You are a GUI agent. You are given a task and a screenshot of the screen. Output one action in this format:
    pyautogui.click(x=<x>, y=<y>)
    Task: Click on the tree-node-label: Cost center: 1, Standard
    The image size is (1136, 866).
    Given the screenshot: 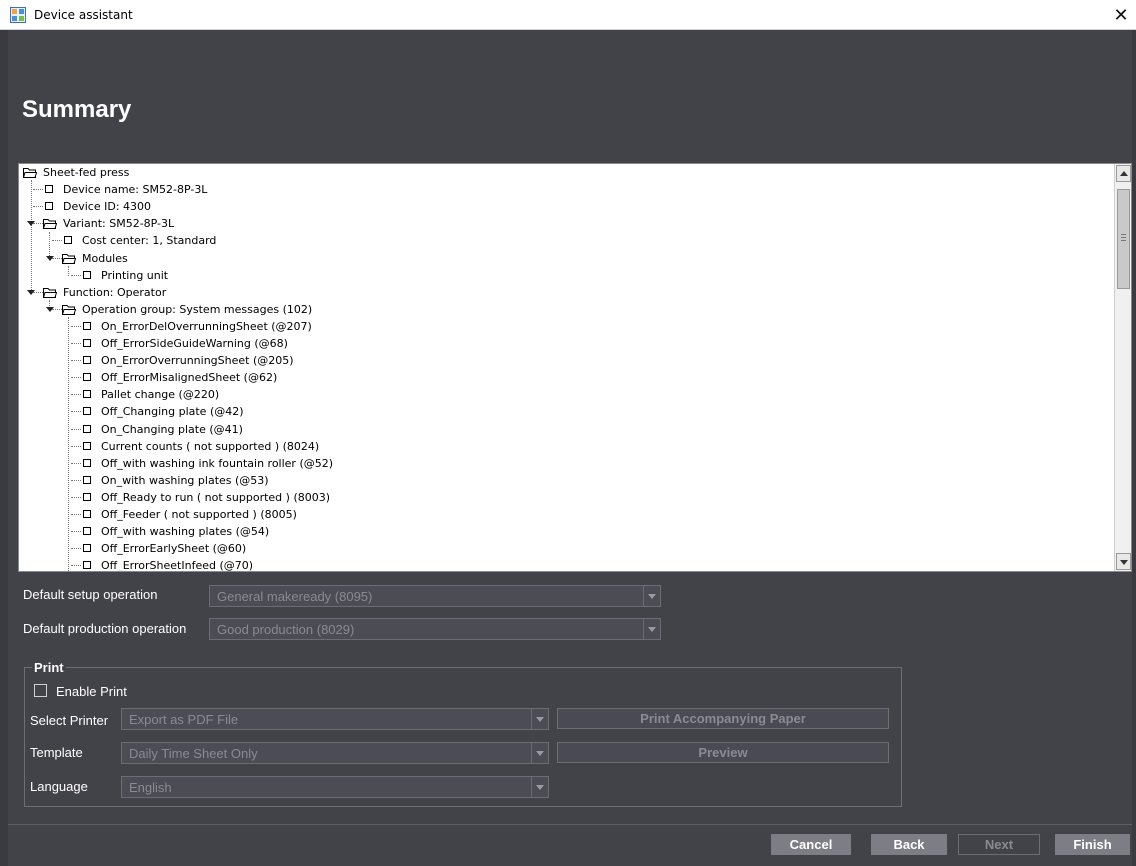 What is the action you would take?
    pyautogui.click(x=149, y=241)
    